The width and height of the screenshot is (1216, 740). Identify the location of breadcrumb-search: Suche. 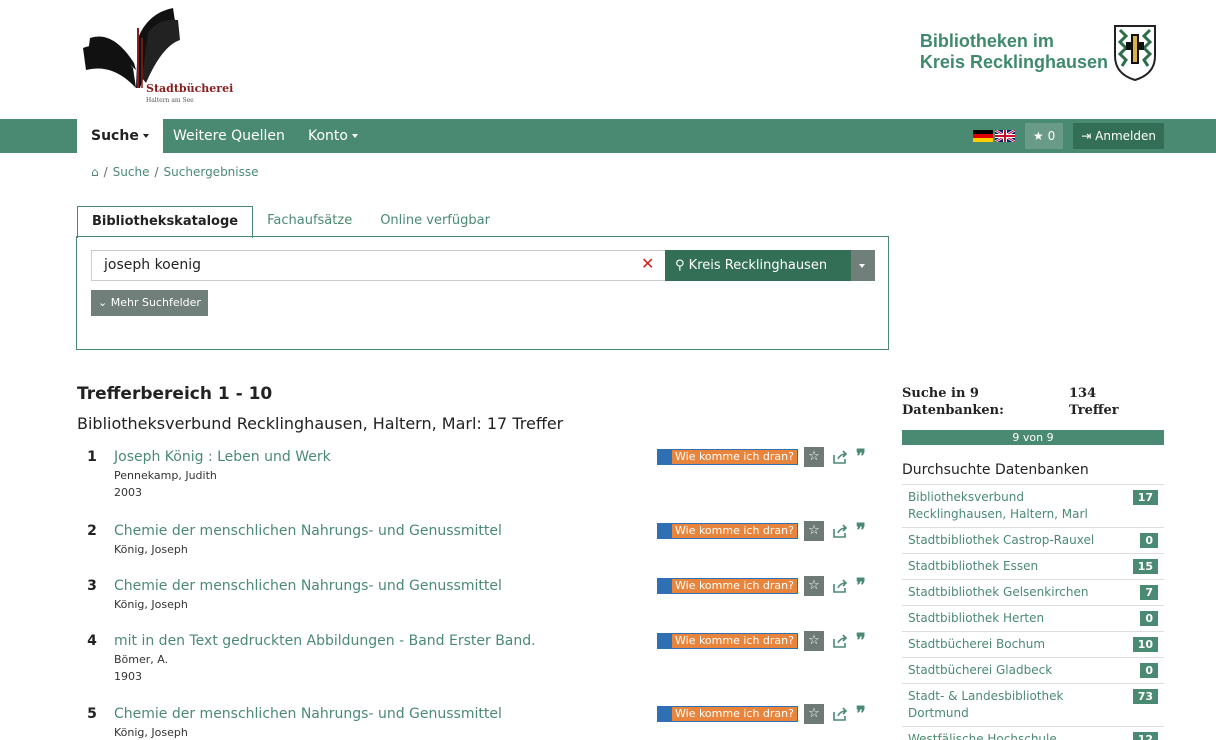
(131, 172).